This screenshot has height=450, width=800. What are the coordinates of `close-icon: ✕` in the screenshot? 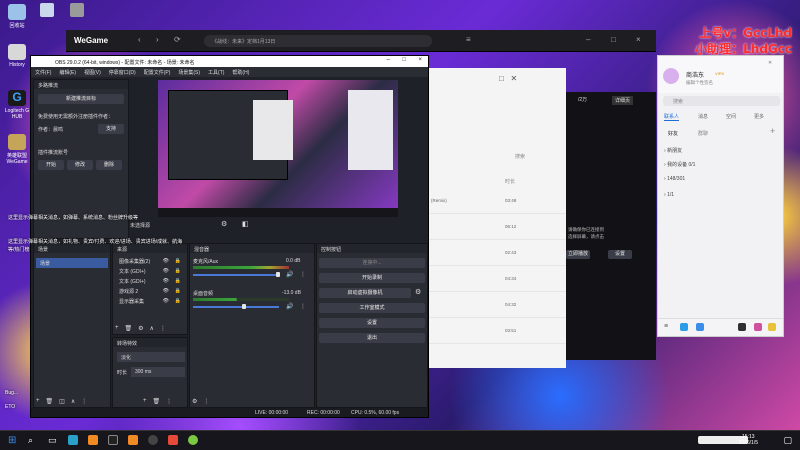 It's located at (770, 63).